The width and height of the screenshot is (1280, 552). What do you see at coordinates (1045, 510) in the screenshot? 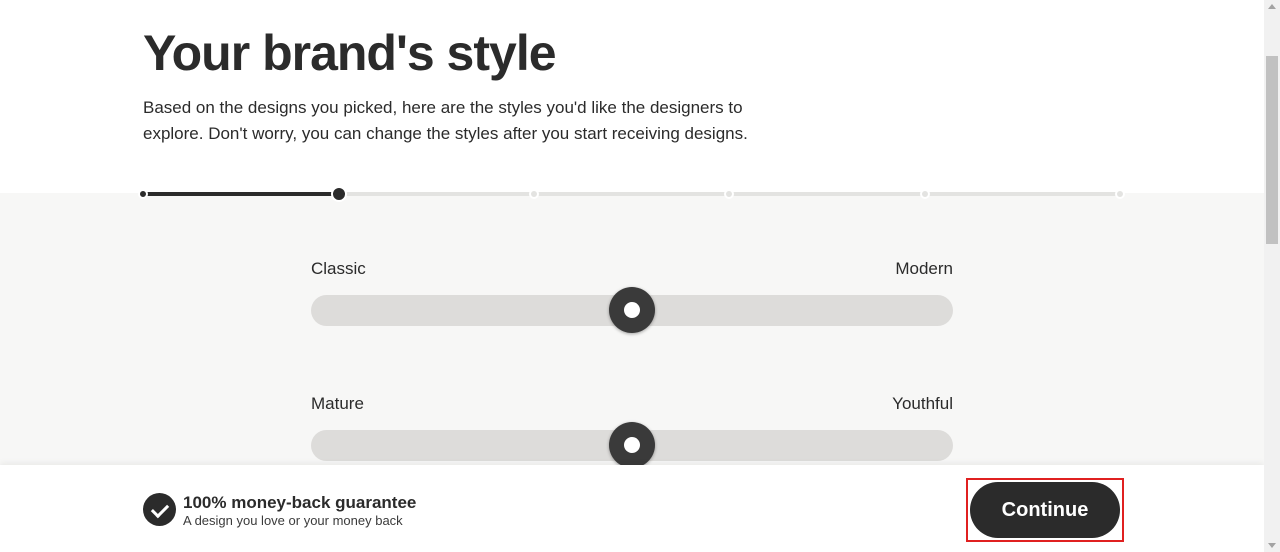
I see `continue-button: Continue` at bounding box center [1045, 510].